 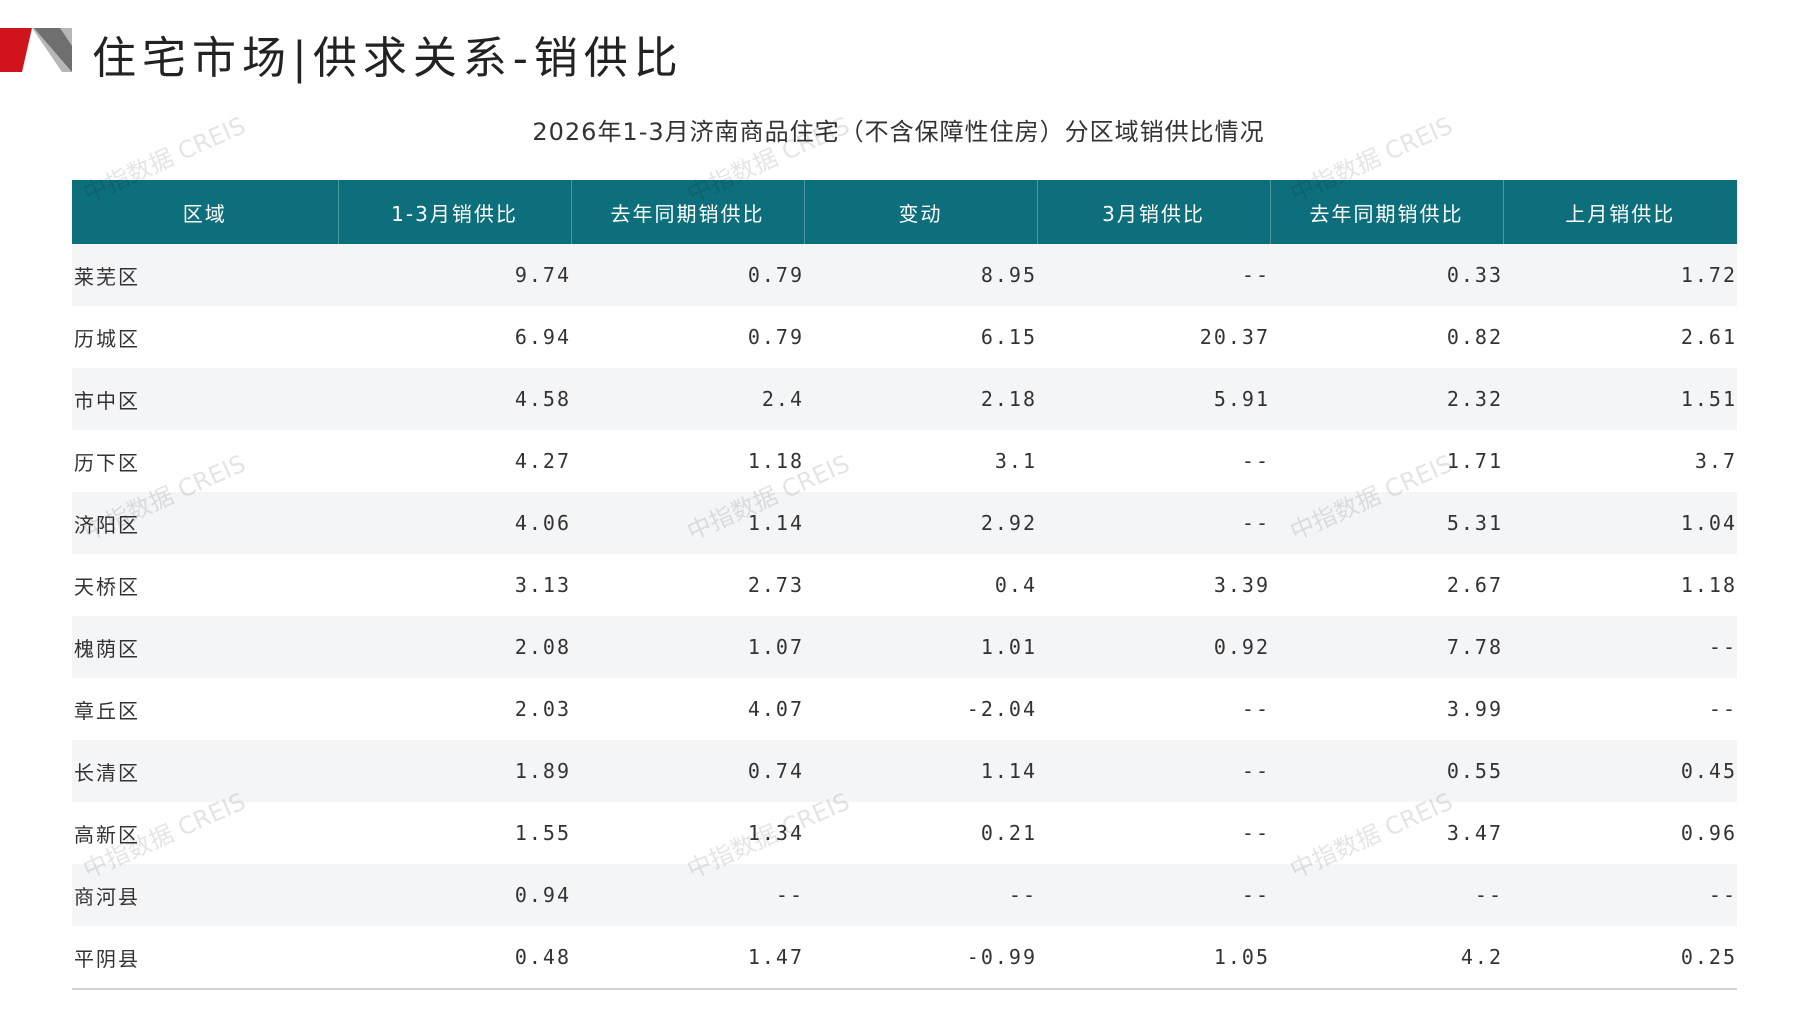 I want to click on table-row: 莱芜区 9.74 0.79 8.95 -- 0.33 1.72, so click(x=904, y=275).